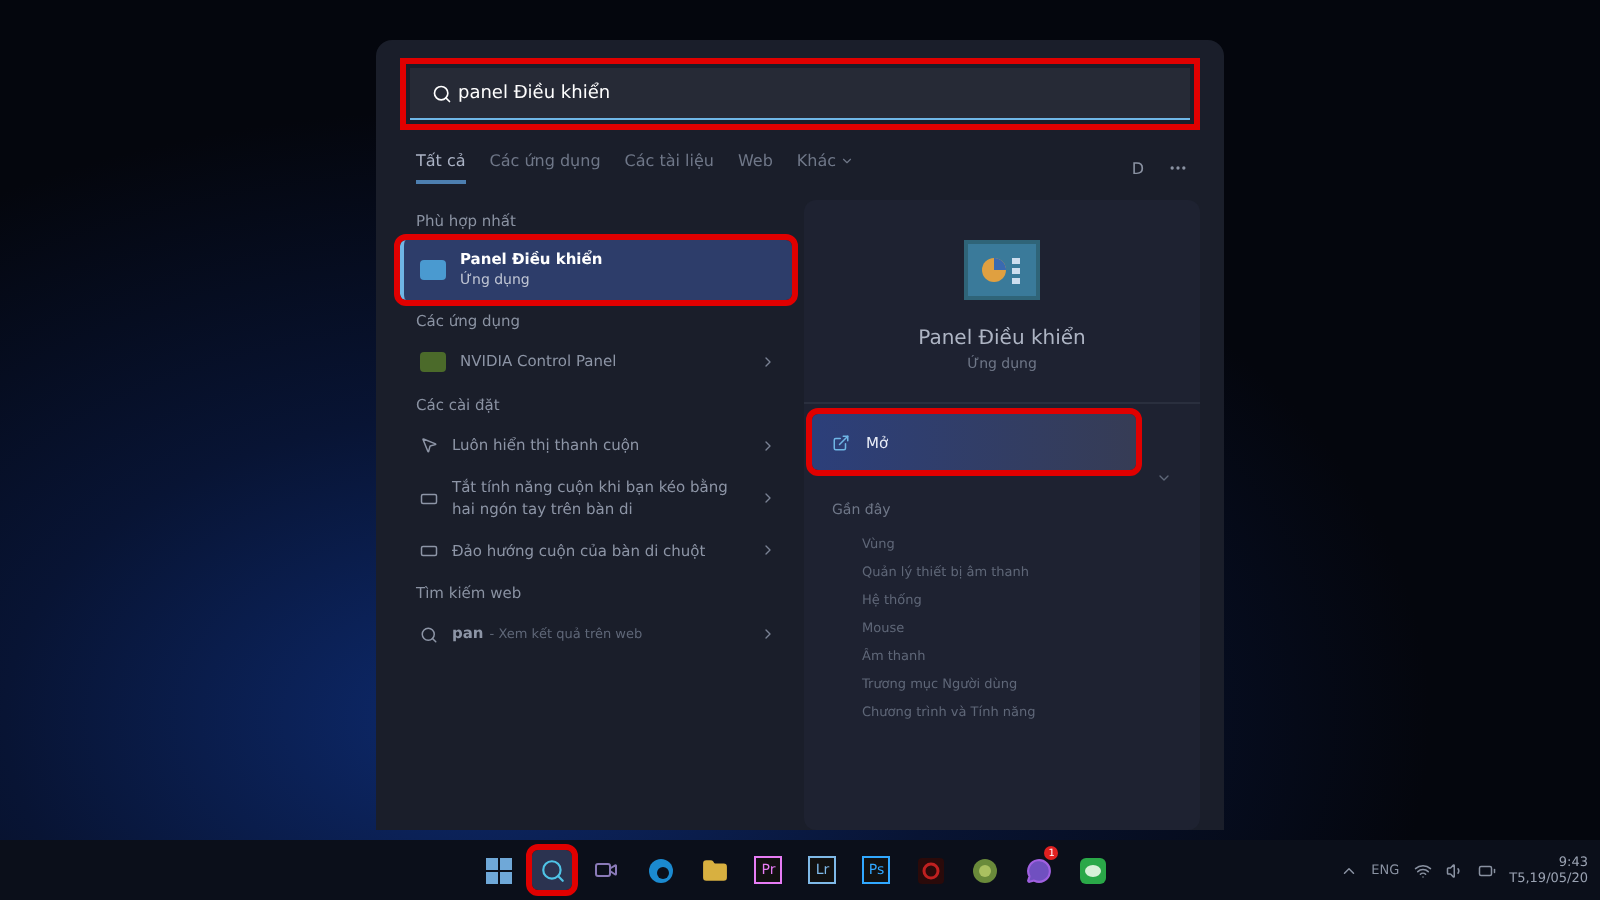 The image size is (1600, 900). What do you see at coordinates (1038, 870) in the screenshot?
I see `chat-bubble-icon` at bounding box center [1038, 870].